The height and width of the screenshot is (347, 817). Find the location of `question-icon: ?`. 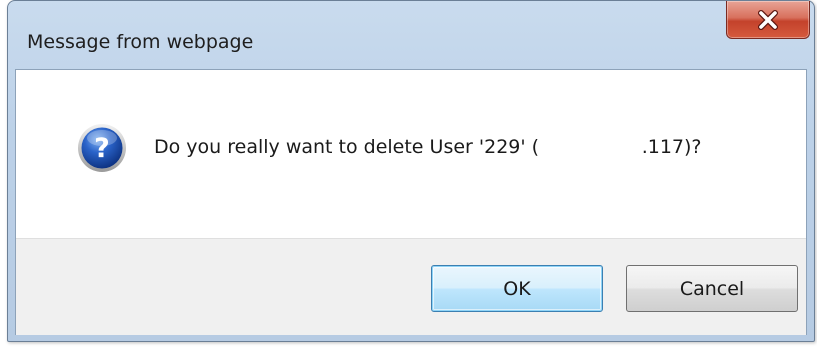

question-icon: ? is located at coordinates (102, 148).